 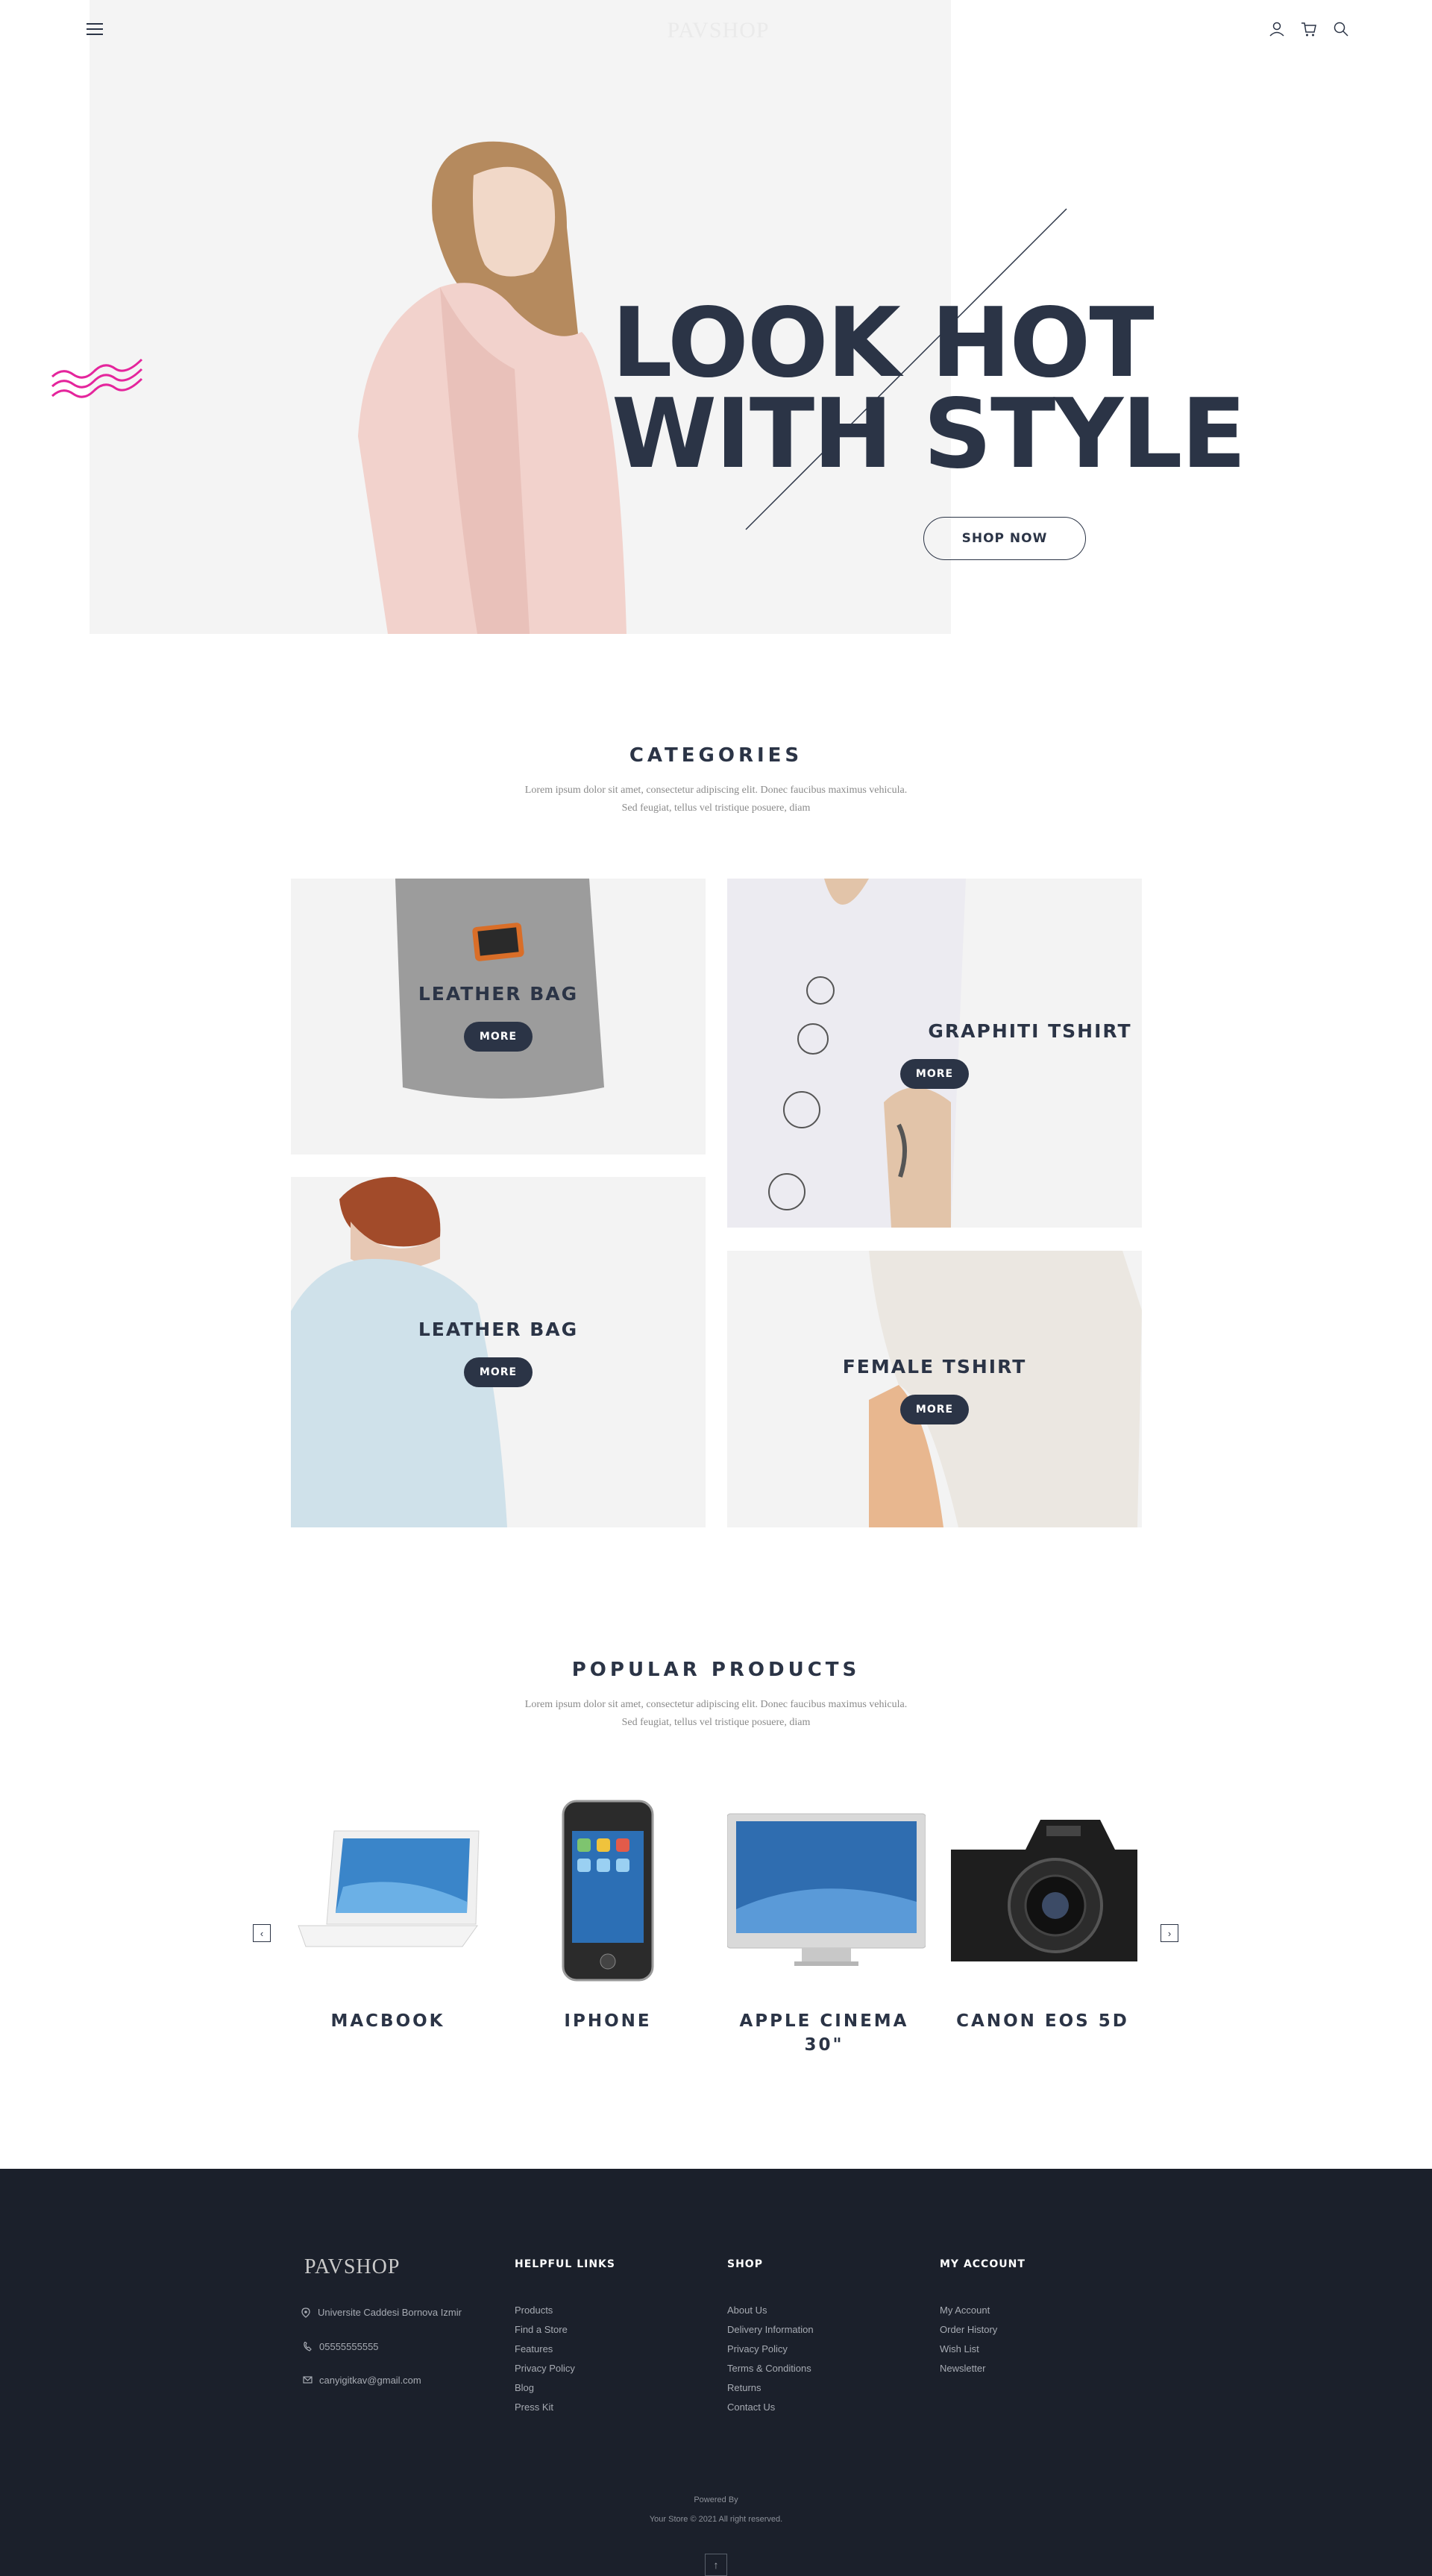 What do you see at coordinates (745, 2264) in the screenshot?
I see `footer-shop-title: SHOP` at bounding box center [745, 2264].